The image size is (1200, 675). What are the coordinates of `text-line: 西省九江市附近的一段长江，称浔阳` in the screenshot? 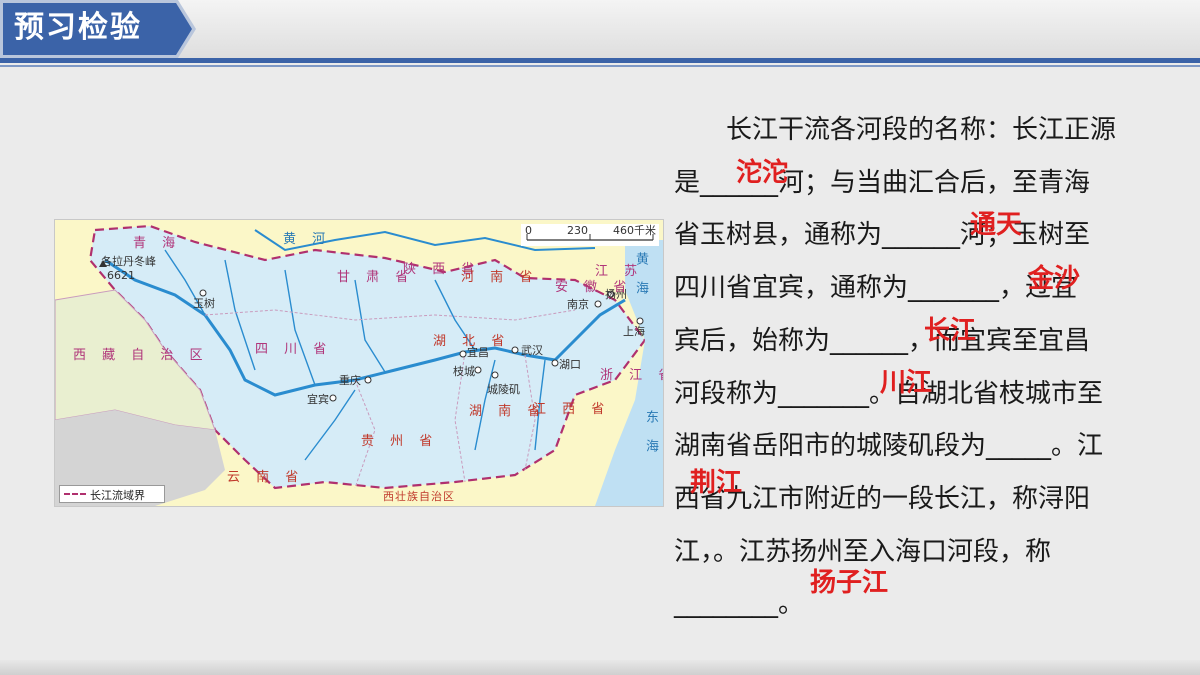 It's located at (882, 498).